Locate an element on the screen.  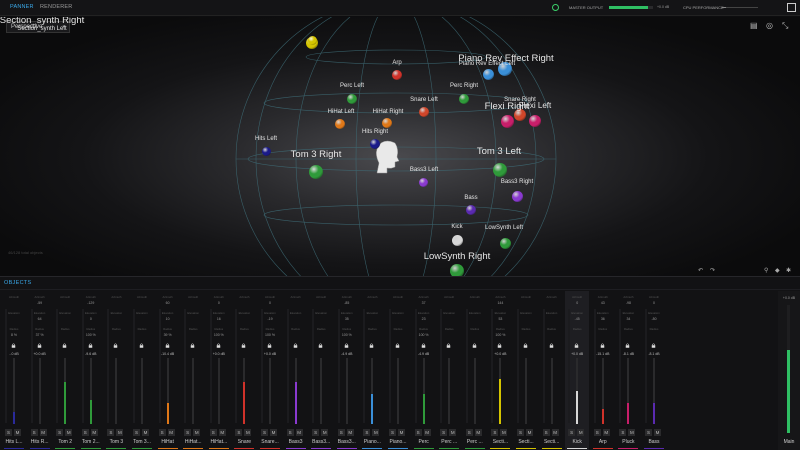
object-sphere-perc-right is located at coordinates (464, 99).